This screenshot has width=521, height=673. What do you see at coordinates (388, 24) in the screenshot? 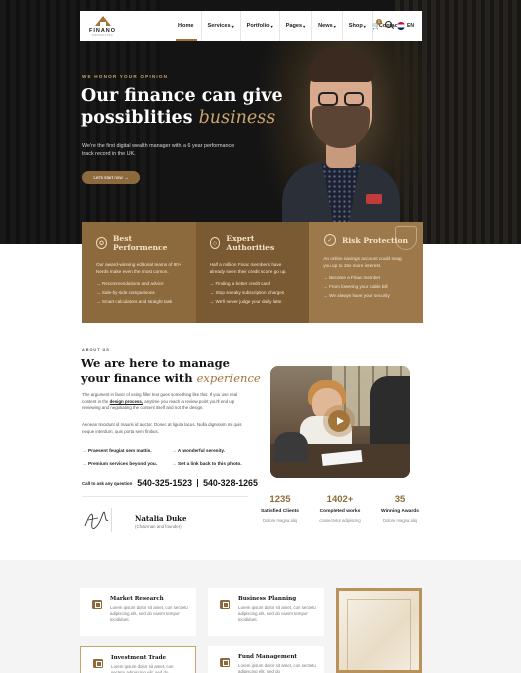
I see `search-icon` at bounding box center [388, 24].